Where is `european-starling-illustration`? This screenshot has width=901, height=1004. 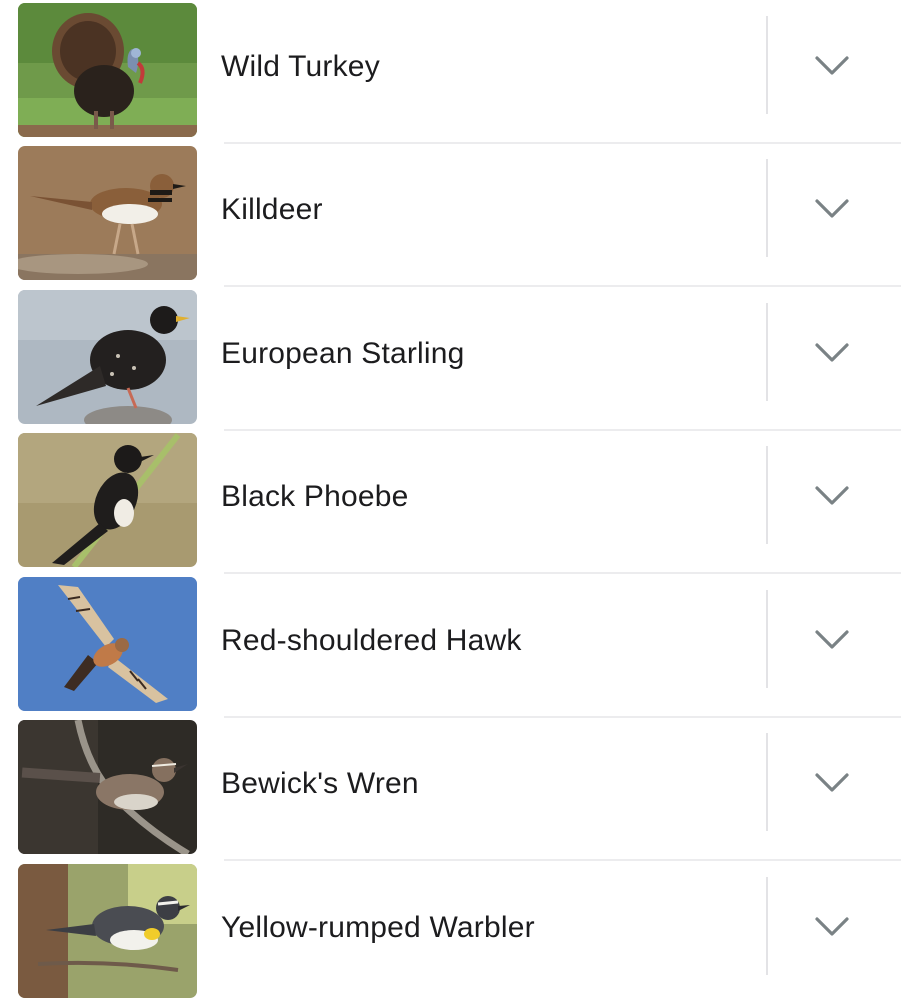
european-starling-illustration is located at coordinates (107, 357).